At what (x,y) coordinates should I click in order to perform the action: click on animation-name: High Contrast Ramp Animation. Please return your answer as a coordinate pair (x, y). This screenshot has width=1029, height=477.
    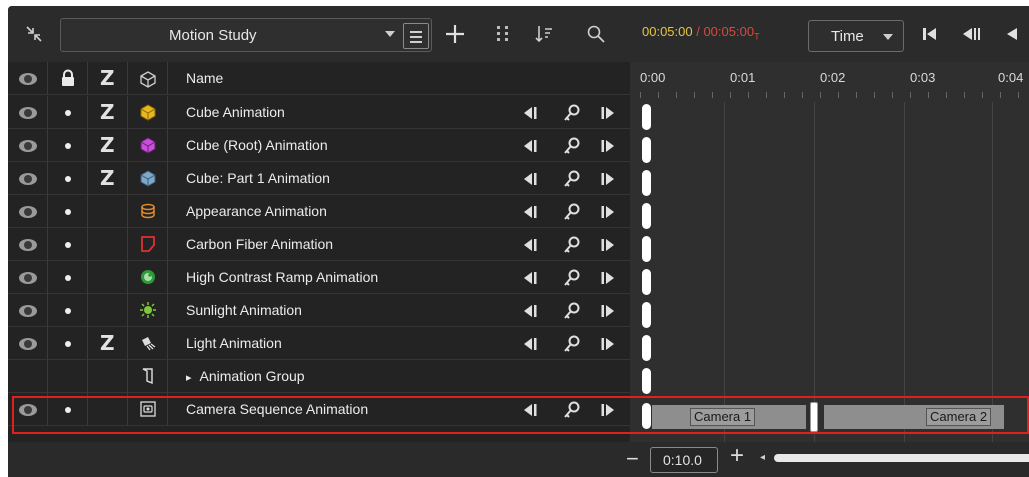
    Looking at the image, I should click on (282, 277).